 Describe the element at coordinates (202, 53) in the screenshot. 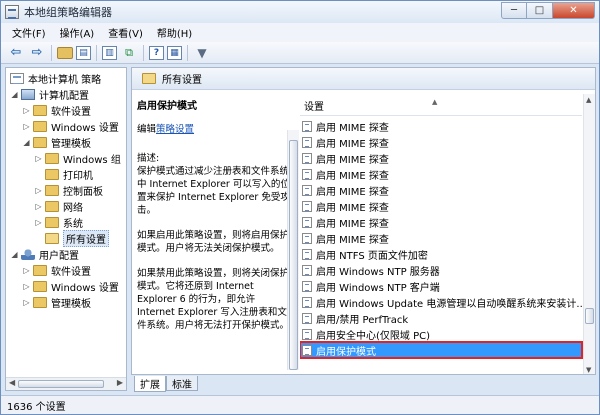

I see `filter-icon: ▼` at that location.